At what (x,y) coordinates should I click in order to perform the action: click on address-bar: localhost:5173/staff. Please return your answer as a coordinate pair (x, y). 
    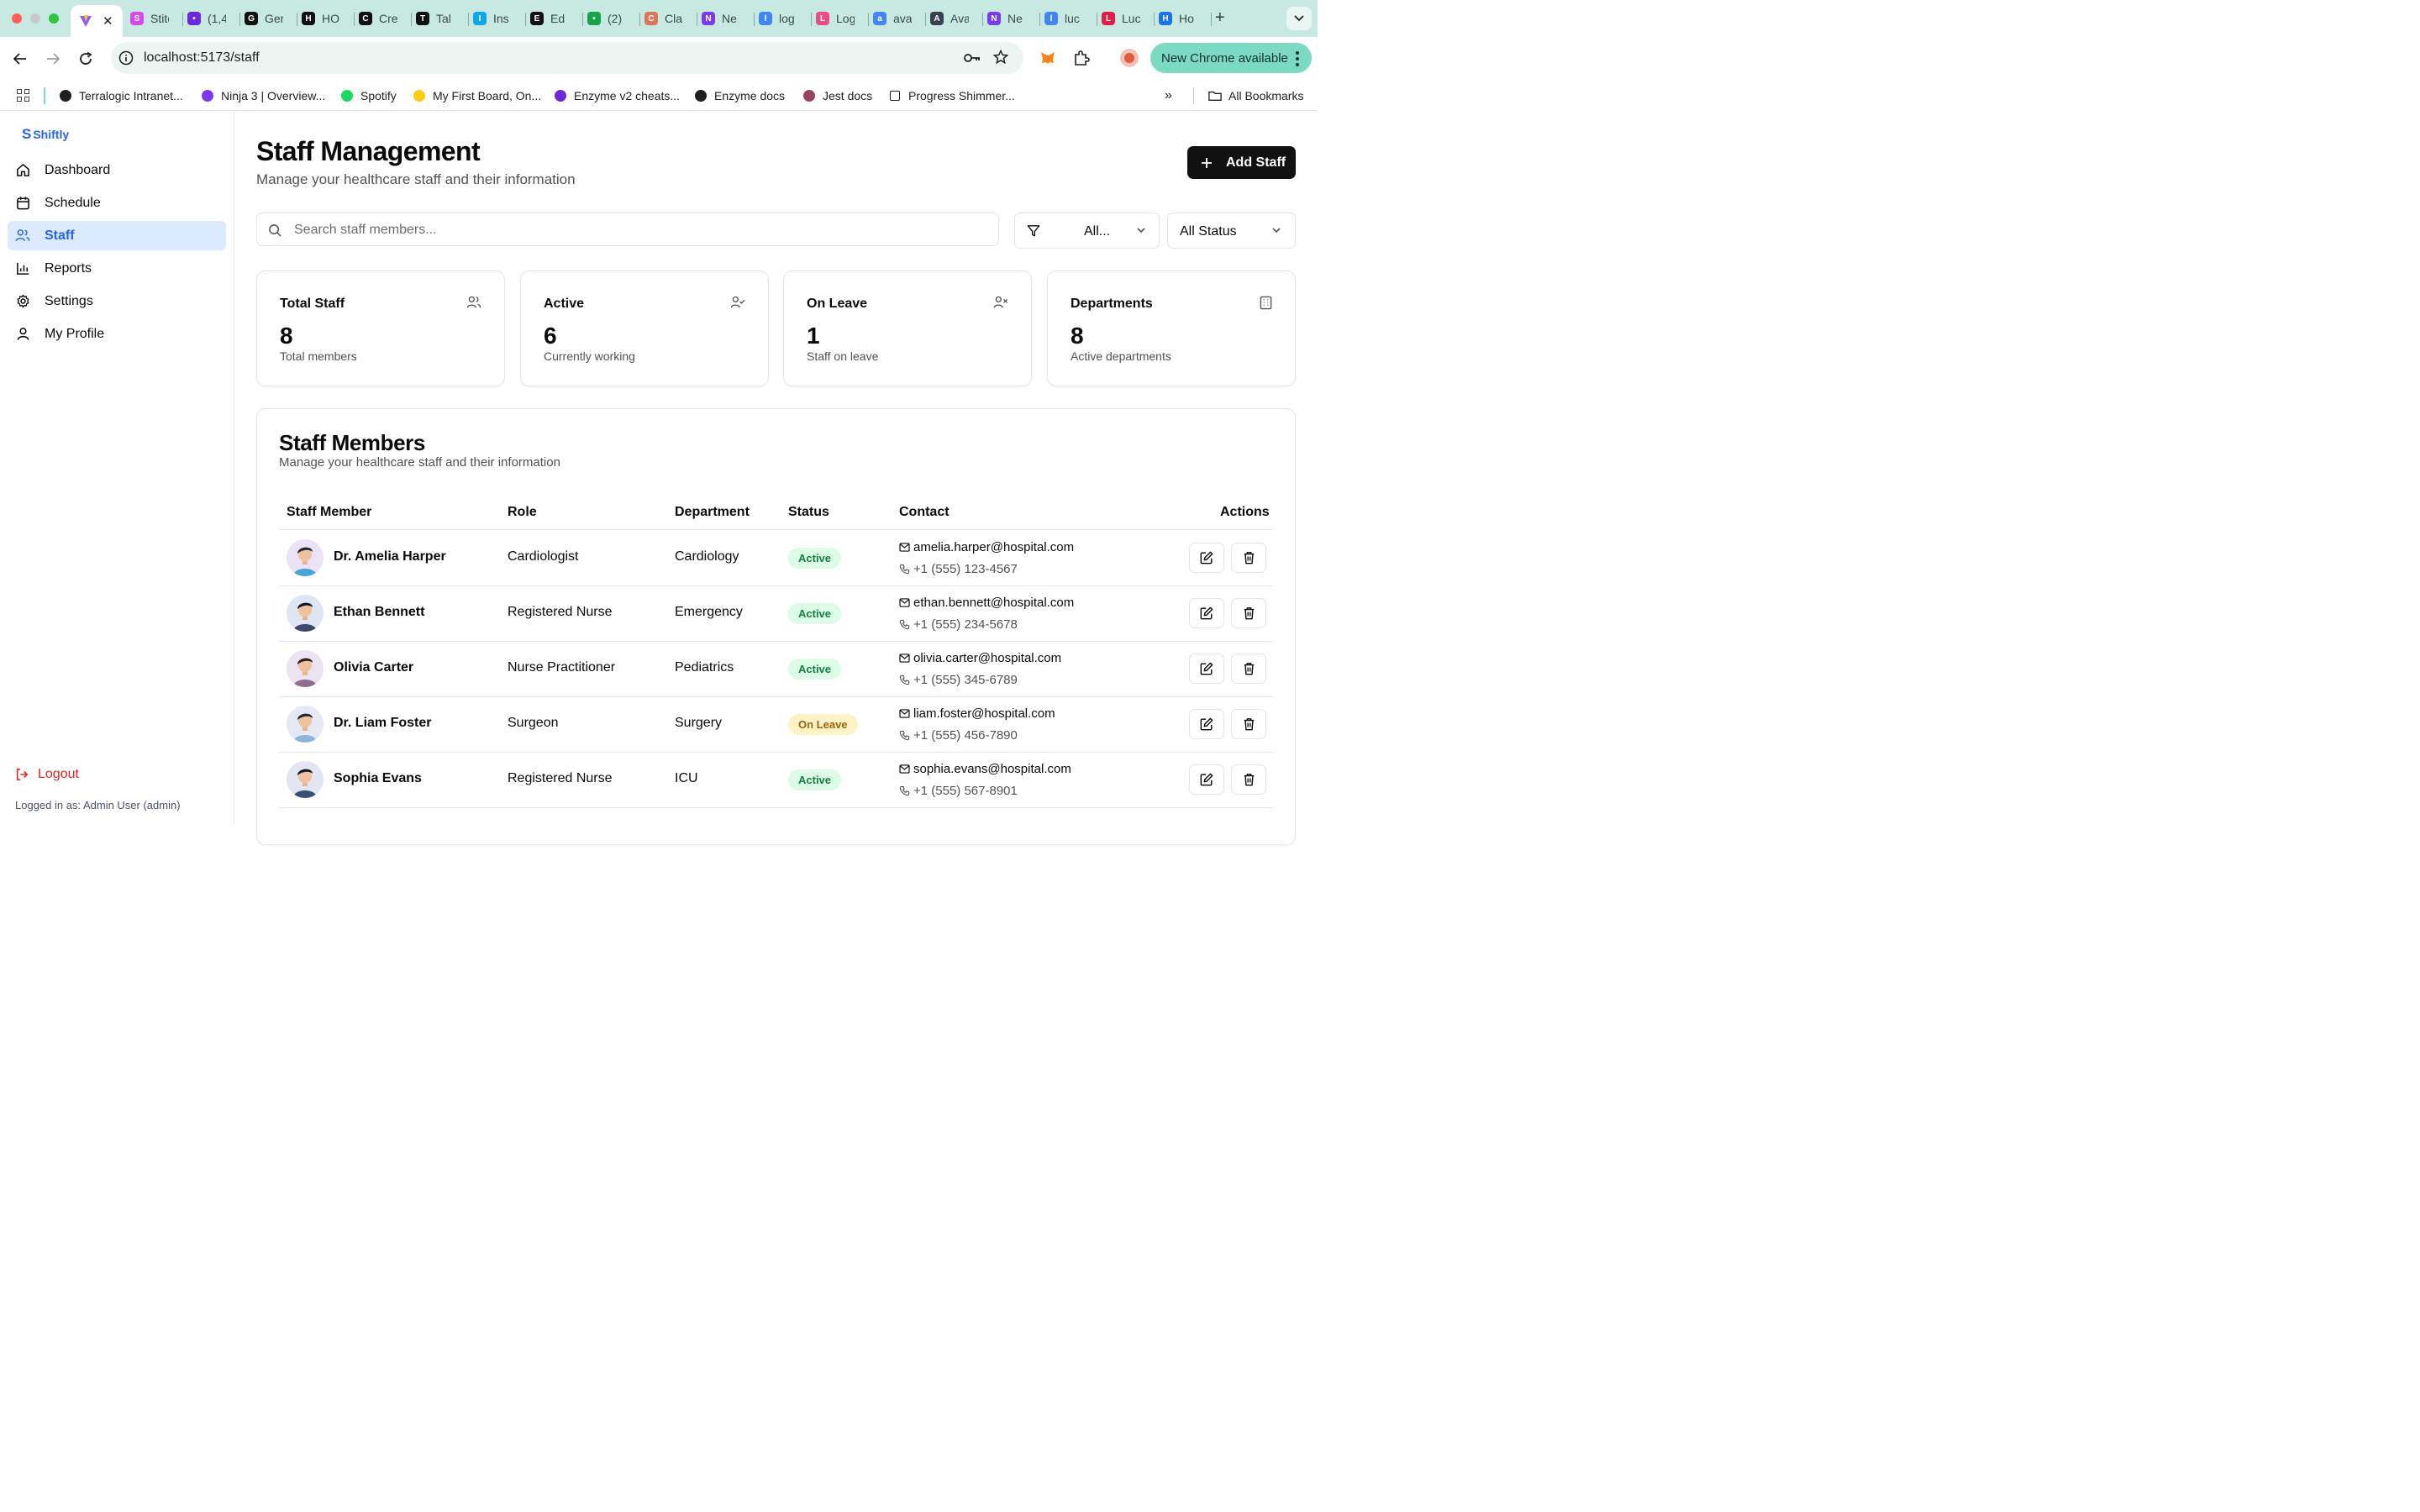
    Looking at the image, I should click on (567, 58).